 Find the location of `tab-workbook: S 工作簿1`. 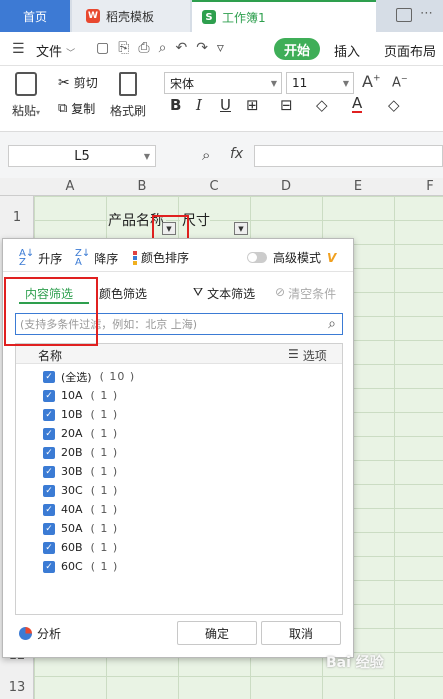

tab-workbook: S 工作簿1 is located at coordinates (284, 16).